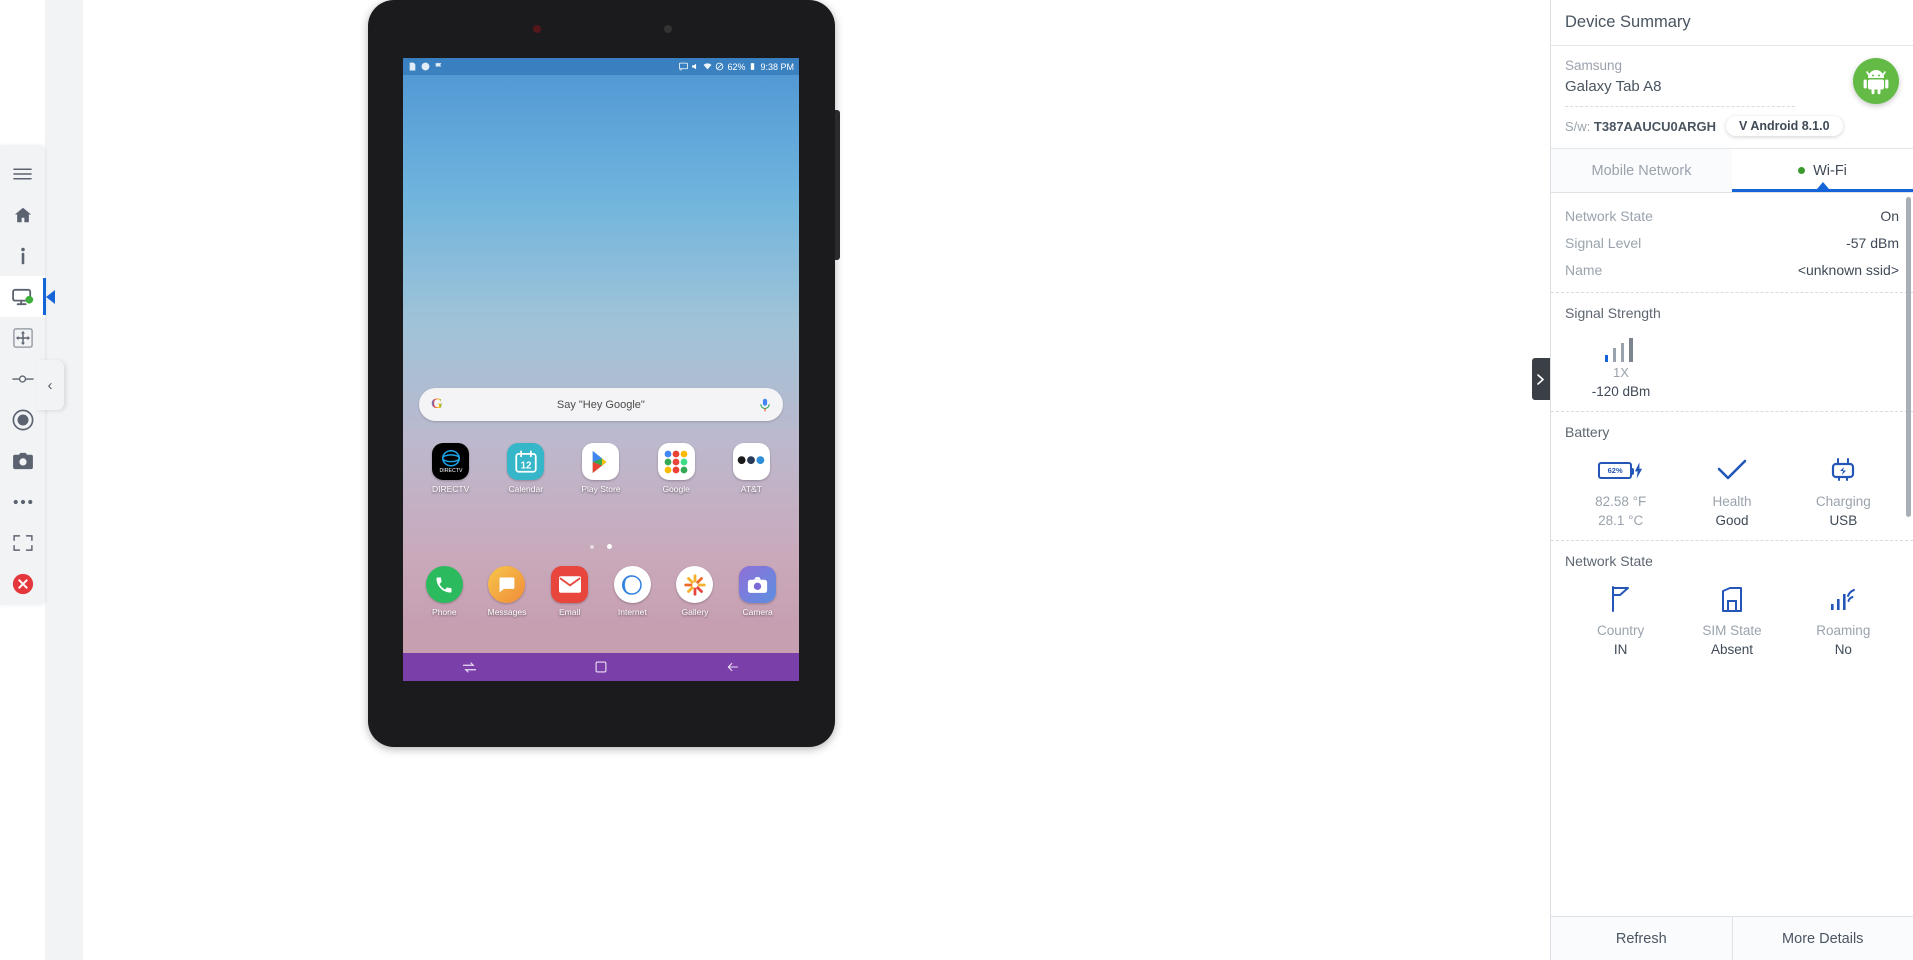  What do you see at coordinates (412, 66) in the screenshot?
I see `document-icon` at bounding box center [412, 66].